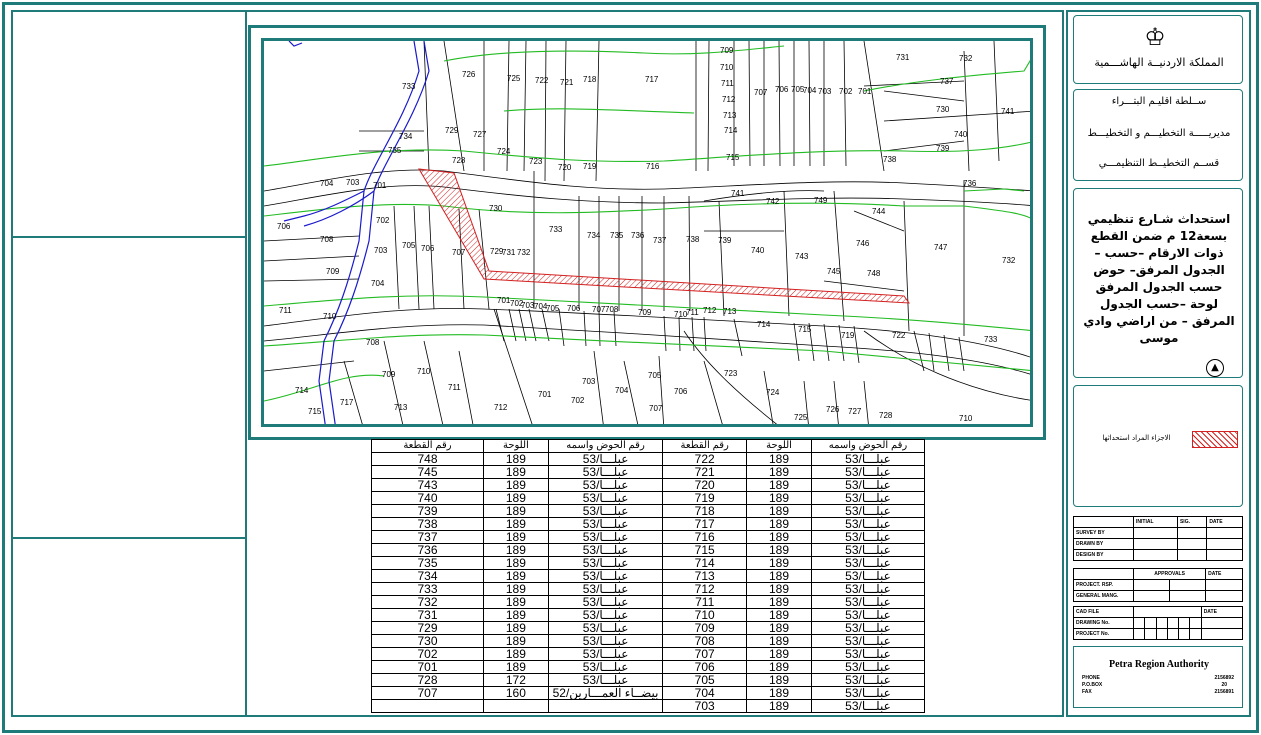 Image resolution: width=1261 pixels, height=735 pixels. I want to click on table-cell: 707, so click(427, 693).